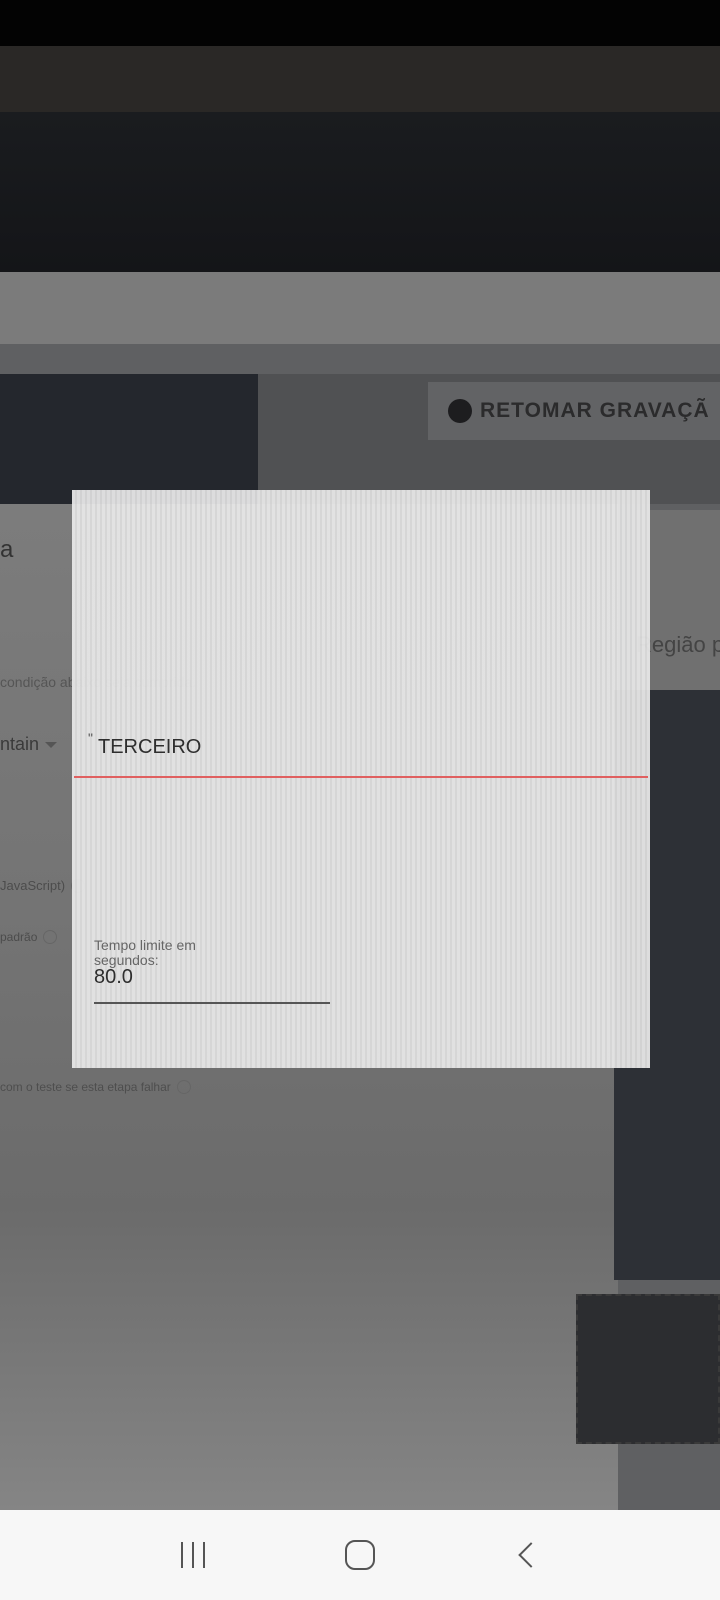  I want to click on fail-option: com o teste se esta etapa falhar, so click(95, 1087).